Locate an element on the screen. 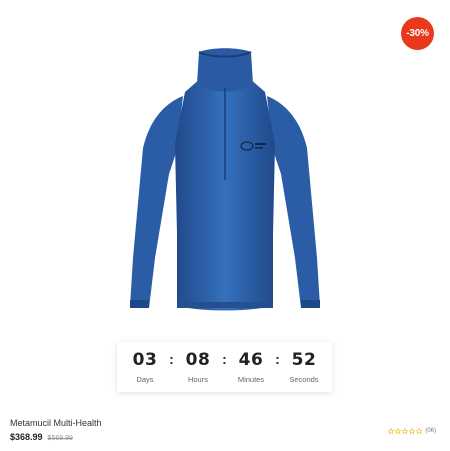 The width and height of the screenshot is (450, 451). countdown-hours: 08 Hours is located at coordinates (198, 363).